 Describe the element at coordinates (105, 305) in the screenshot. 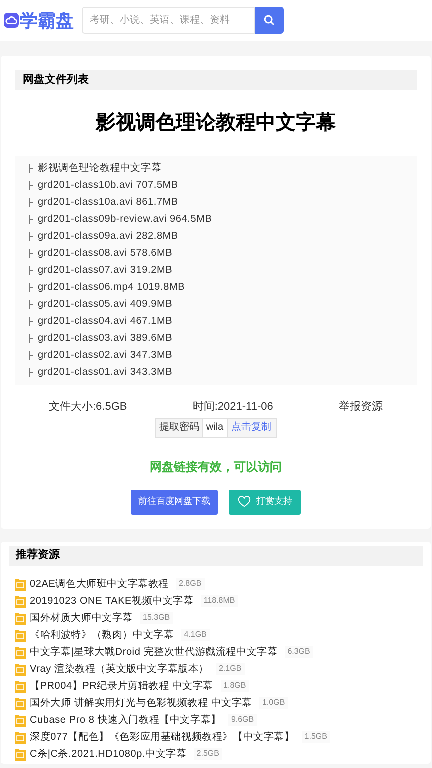

I see `file-entry: grd201-class05.avi 409.9MB` at that location.